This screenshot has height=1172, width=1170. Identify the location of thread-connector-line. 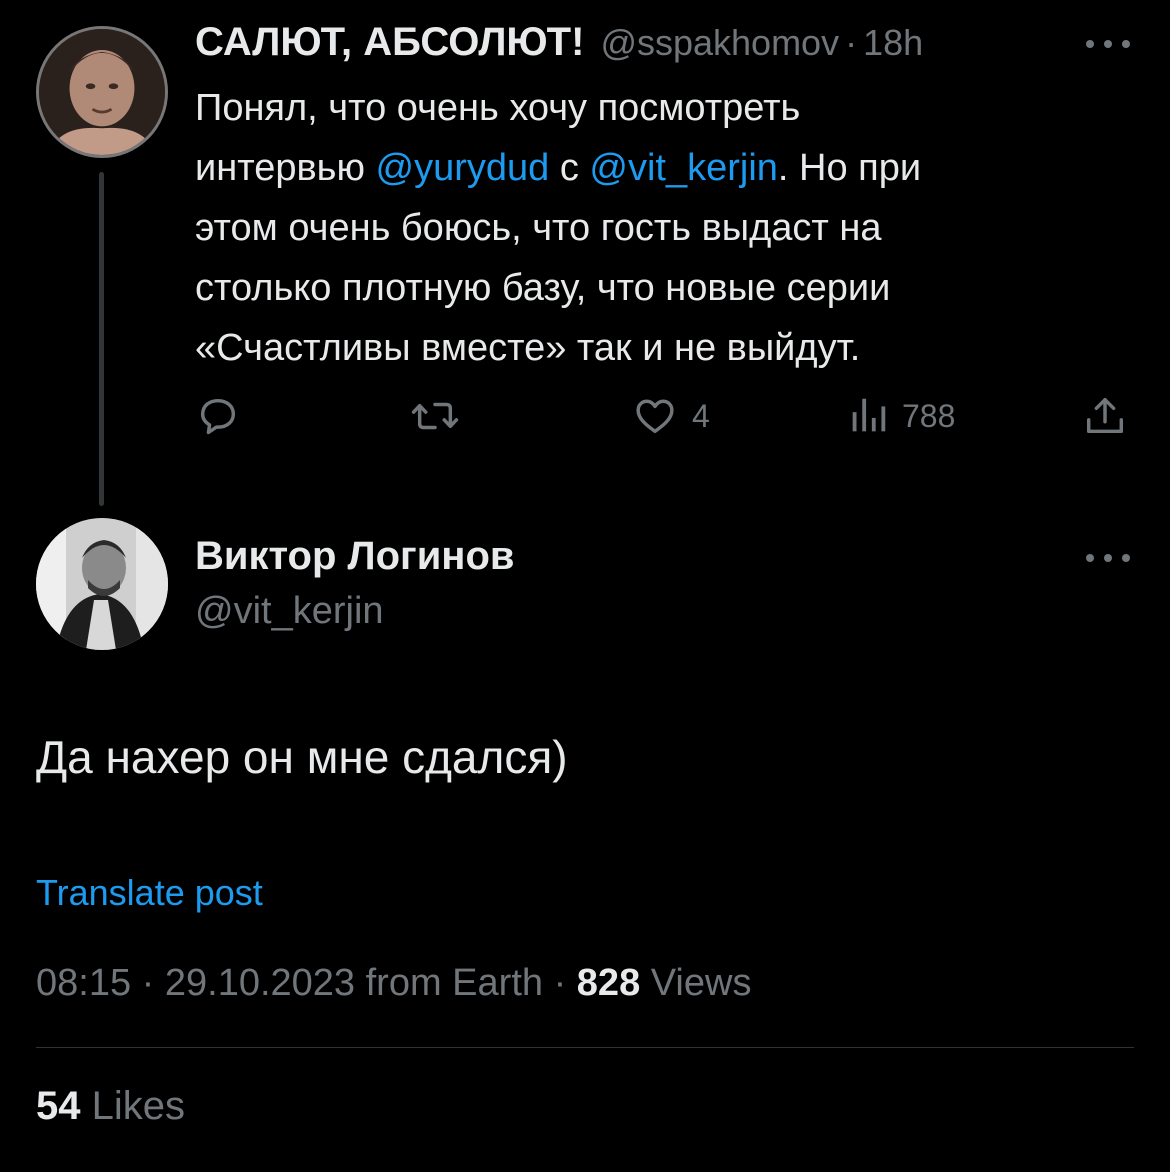
(101, 339).